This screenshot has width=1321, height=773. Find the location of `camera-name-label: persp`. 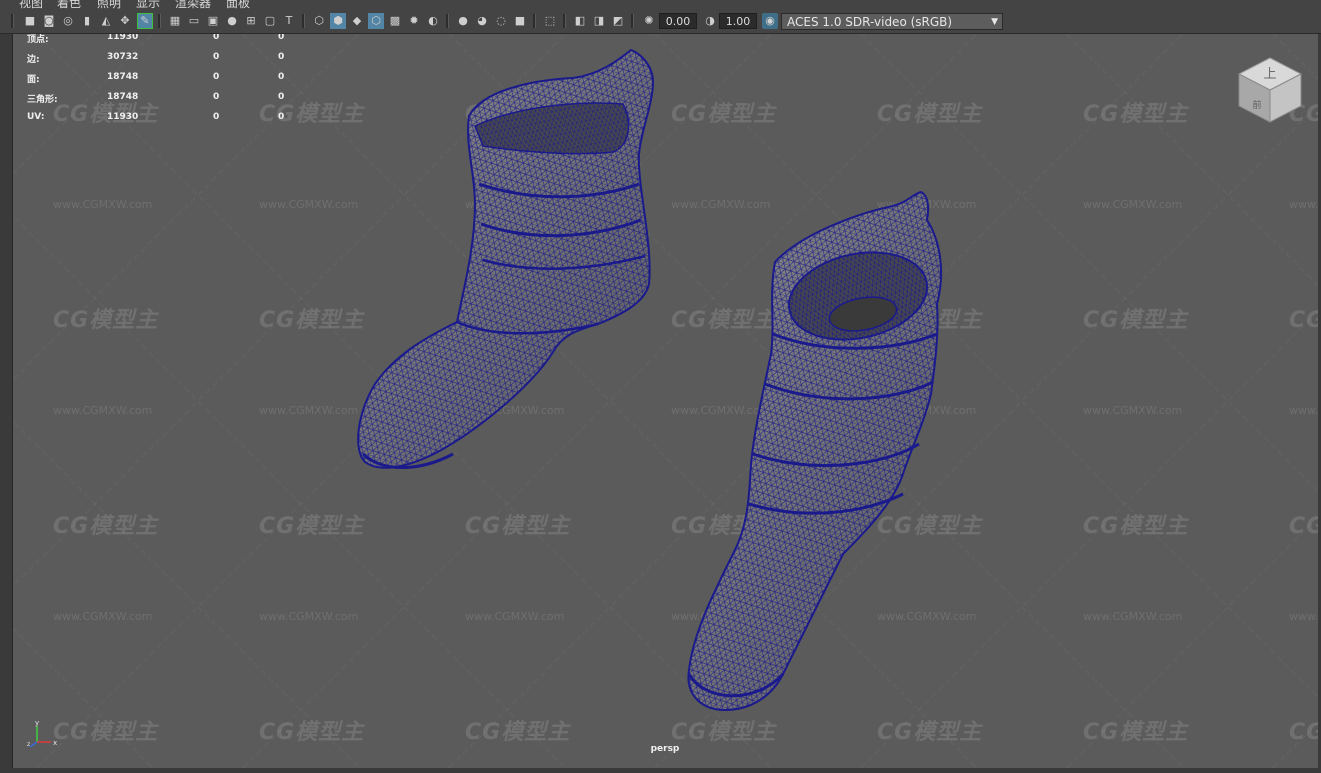

camera-name-label: persp is located at coordinates (665, 749).